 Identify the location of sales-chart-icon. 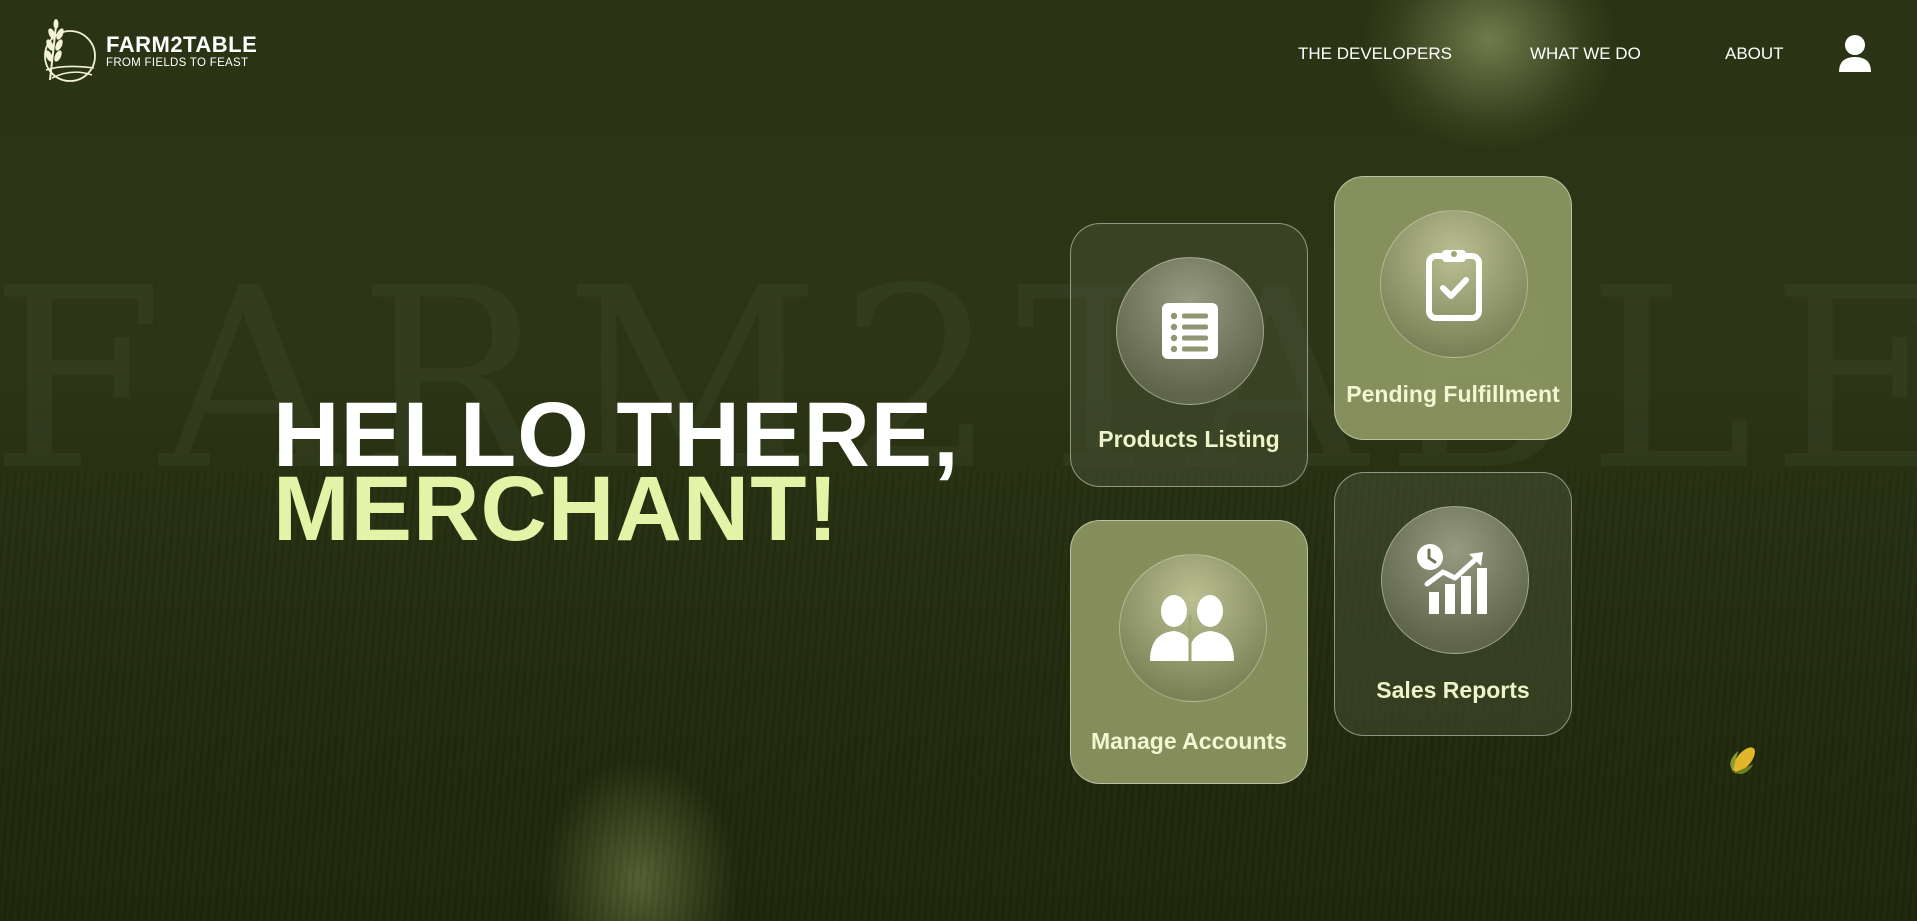
(1452, 579).